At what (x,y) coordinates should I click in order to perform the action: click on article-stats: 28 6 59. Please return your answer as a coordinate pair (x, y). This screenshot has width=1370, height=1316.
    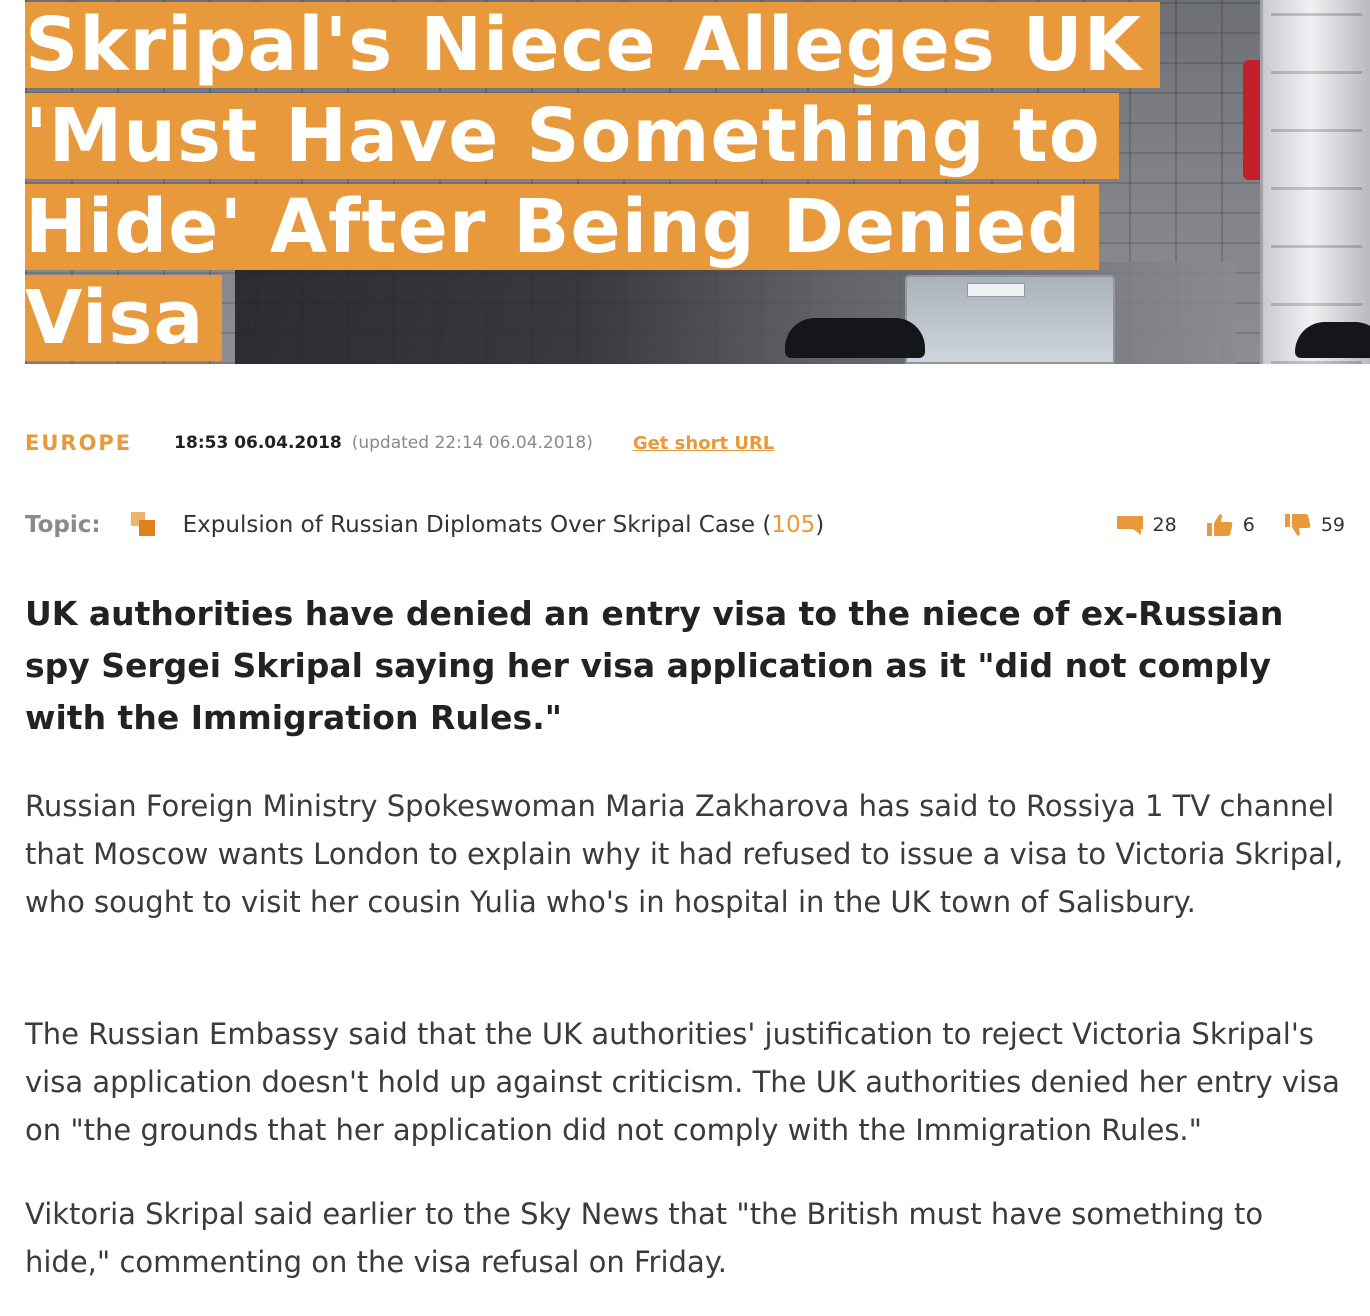
    Looking at the image, I should click on (1221, 525).